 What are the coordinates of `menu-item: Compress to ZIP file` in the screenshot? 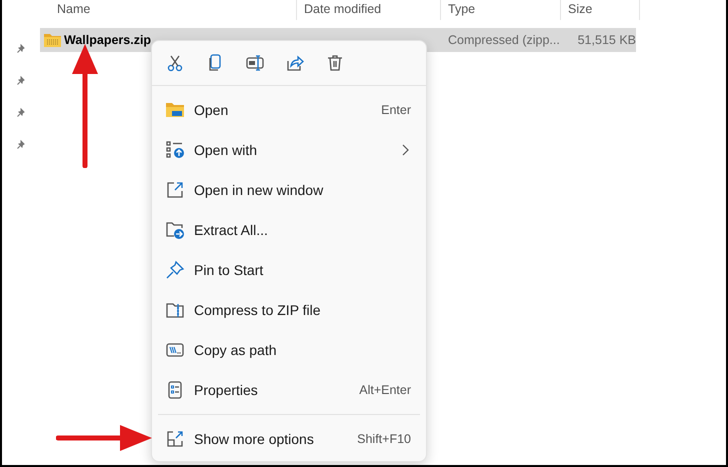 It's located at (289, 310).